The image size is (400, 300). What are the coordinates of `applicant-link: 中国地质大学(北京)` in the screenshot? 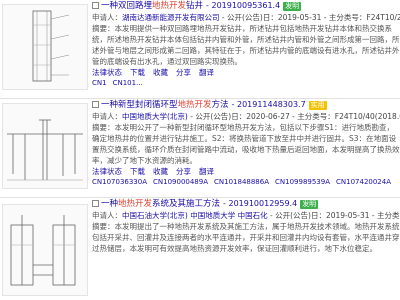 It's located at (155, 116).